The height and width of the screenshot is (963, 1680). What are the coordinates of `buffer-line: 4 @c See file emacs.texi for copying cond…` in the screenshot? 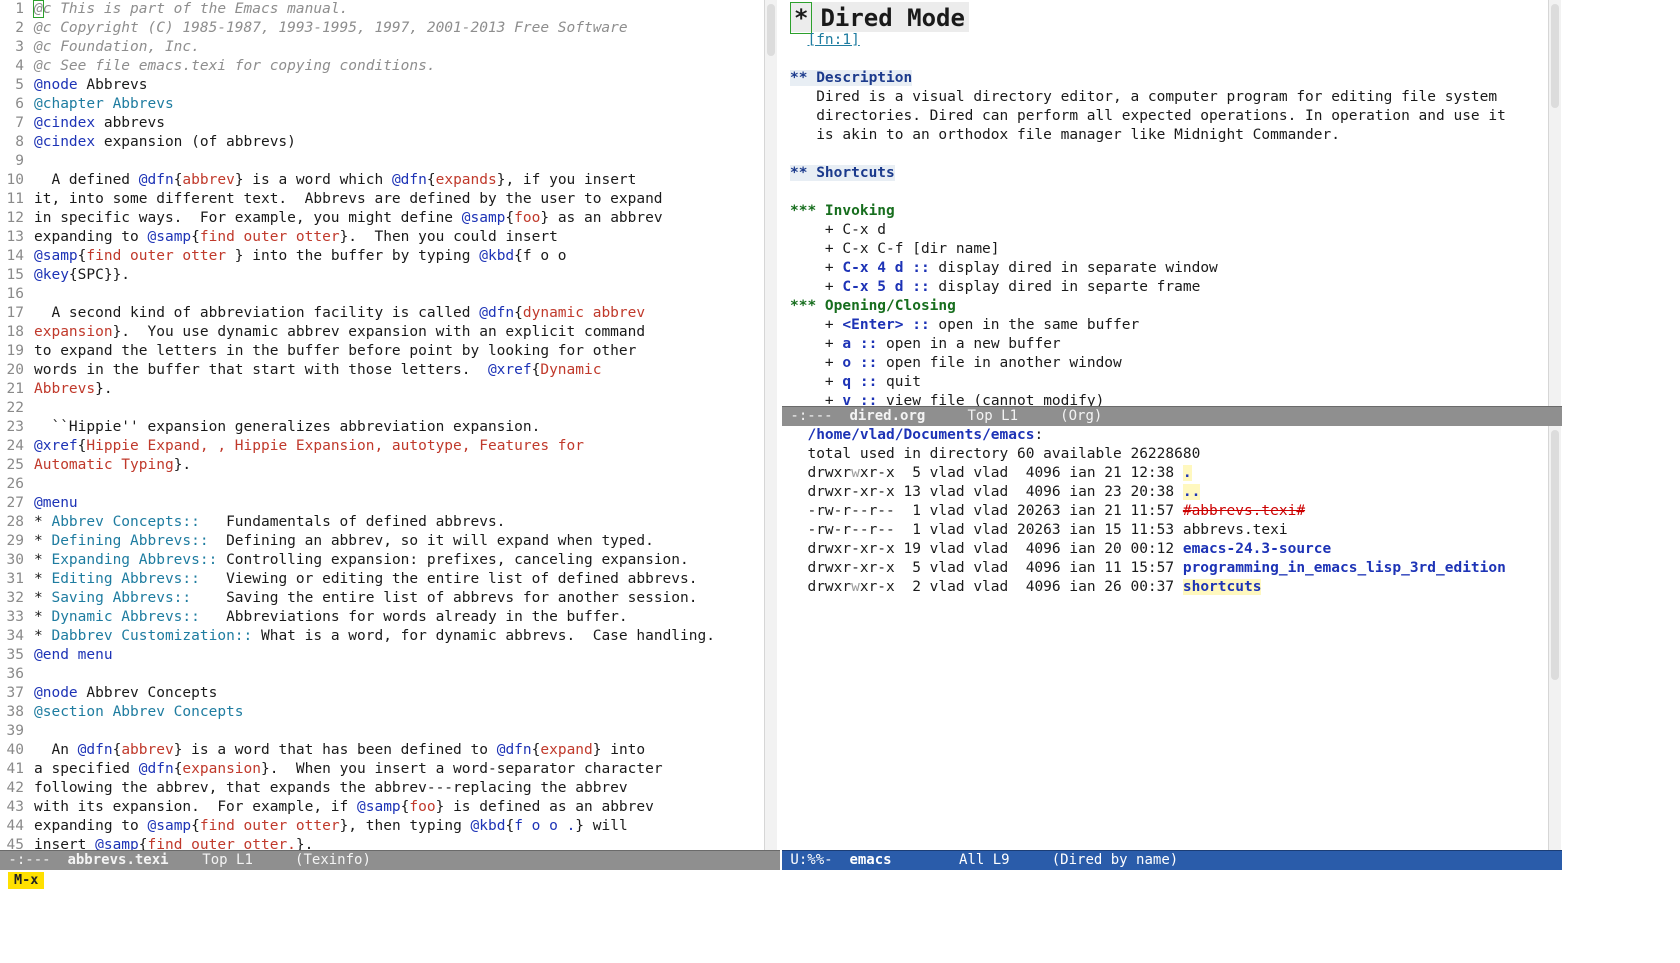 It's located at (382, 66).